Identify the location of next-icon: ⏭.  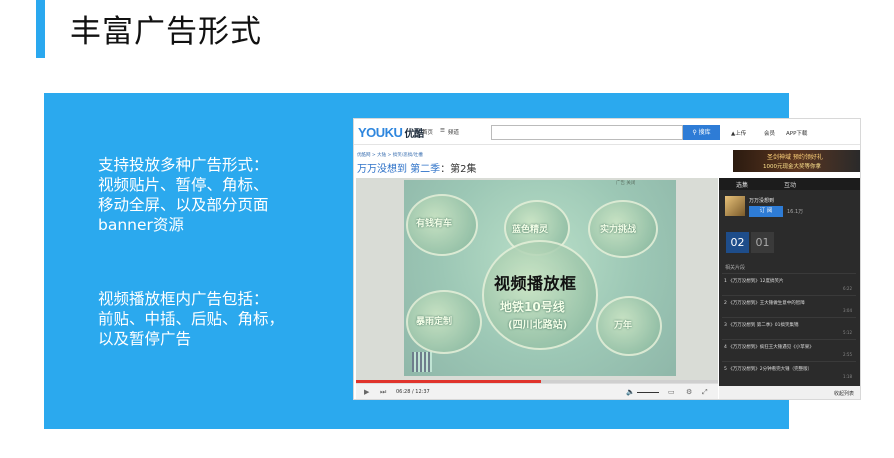
(383, 392).